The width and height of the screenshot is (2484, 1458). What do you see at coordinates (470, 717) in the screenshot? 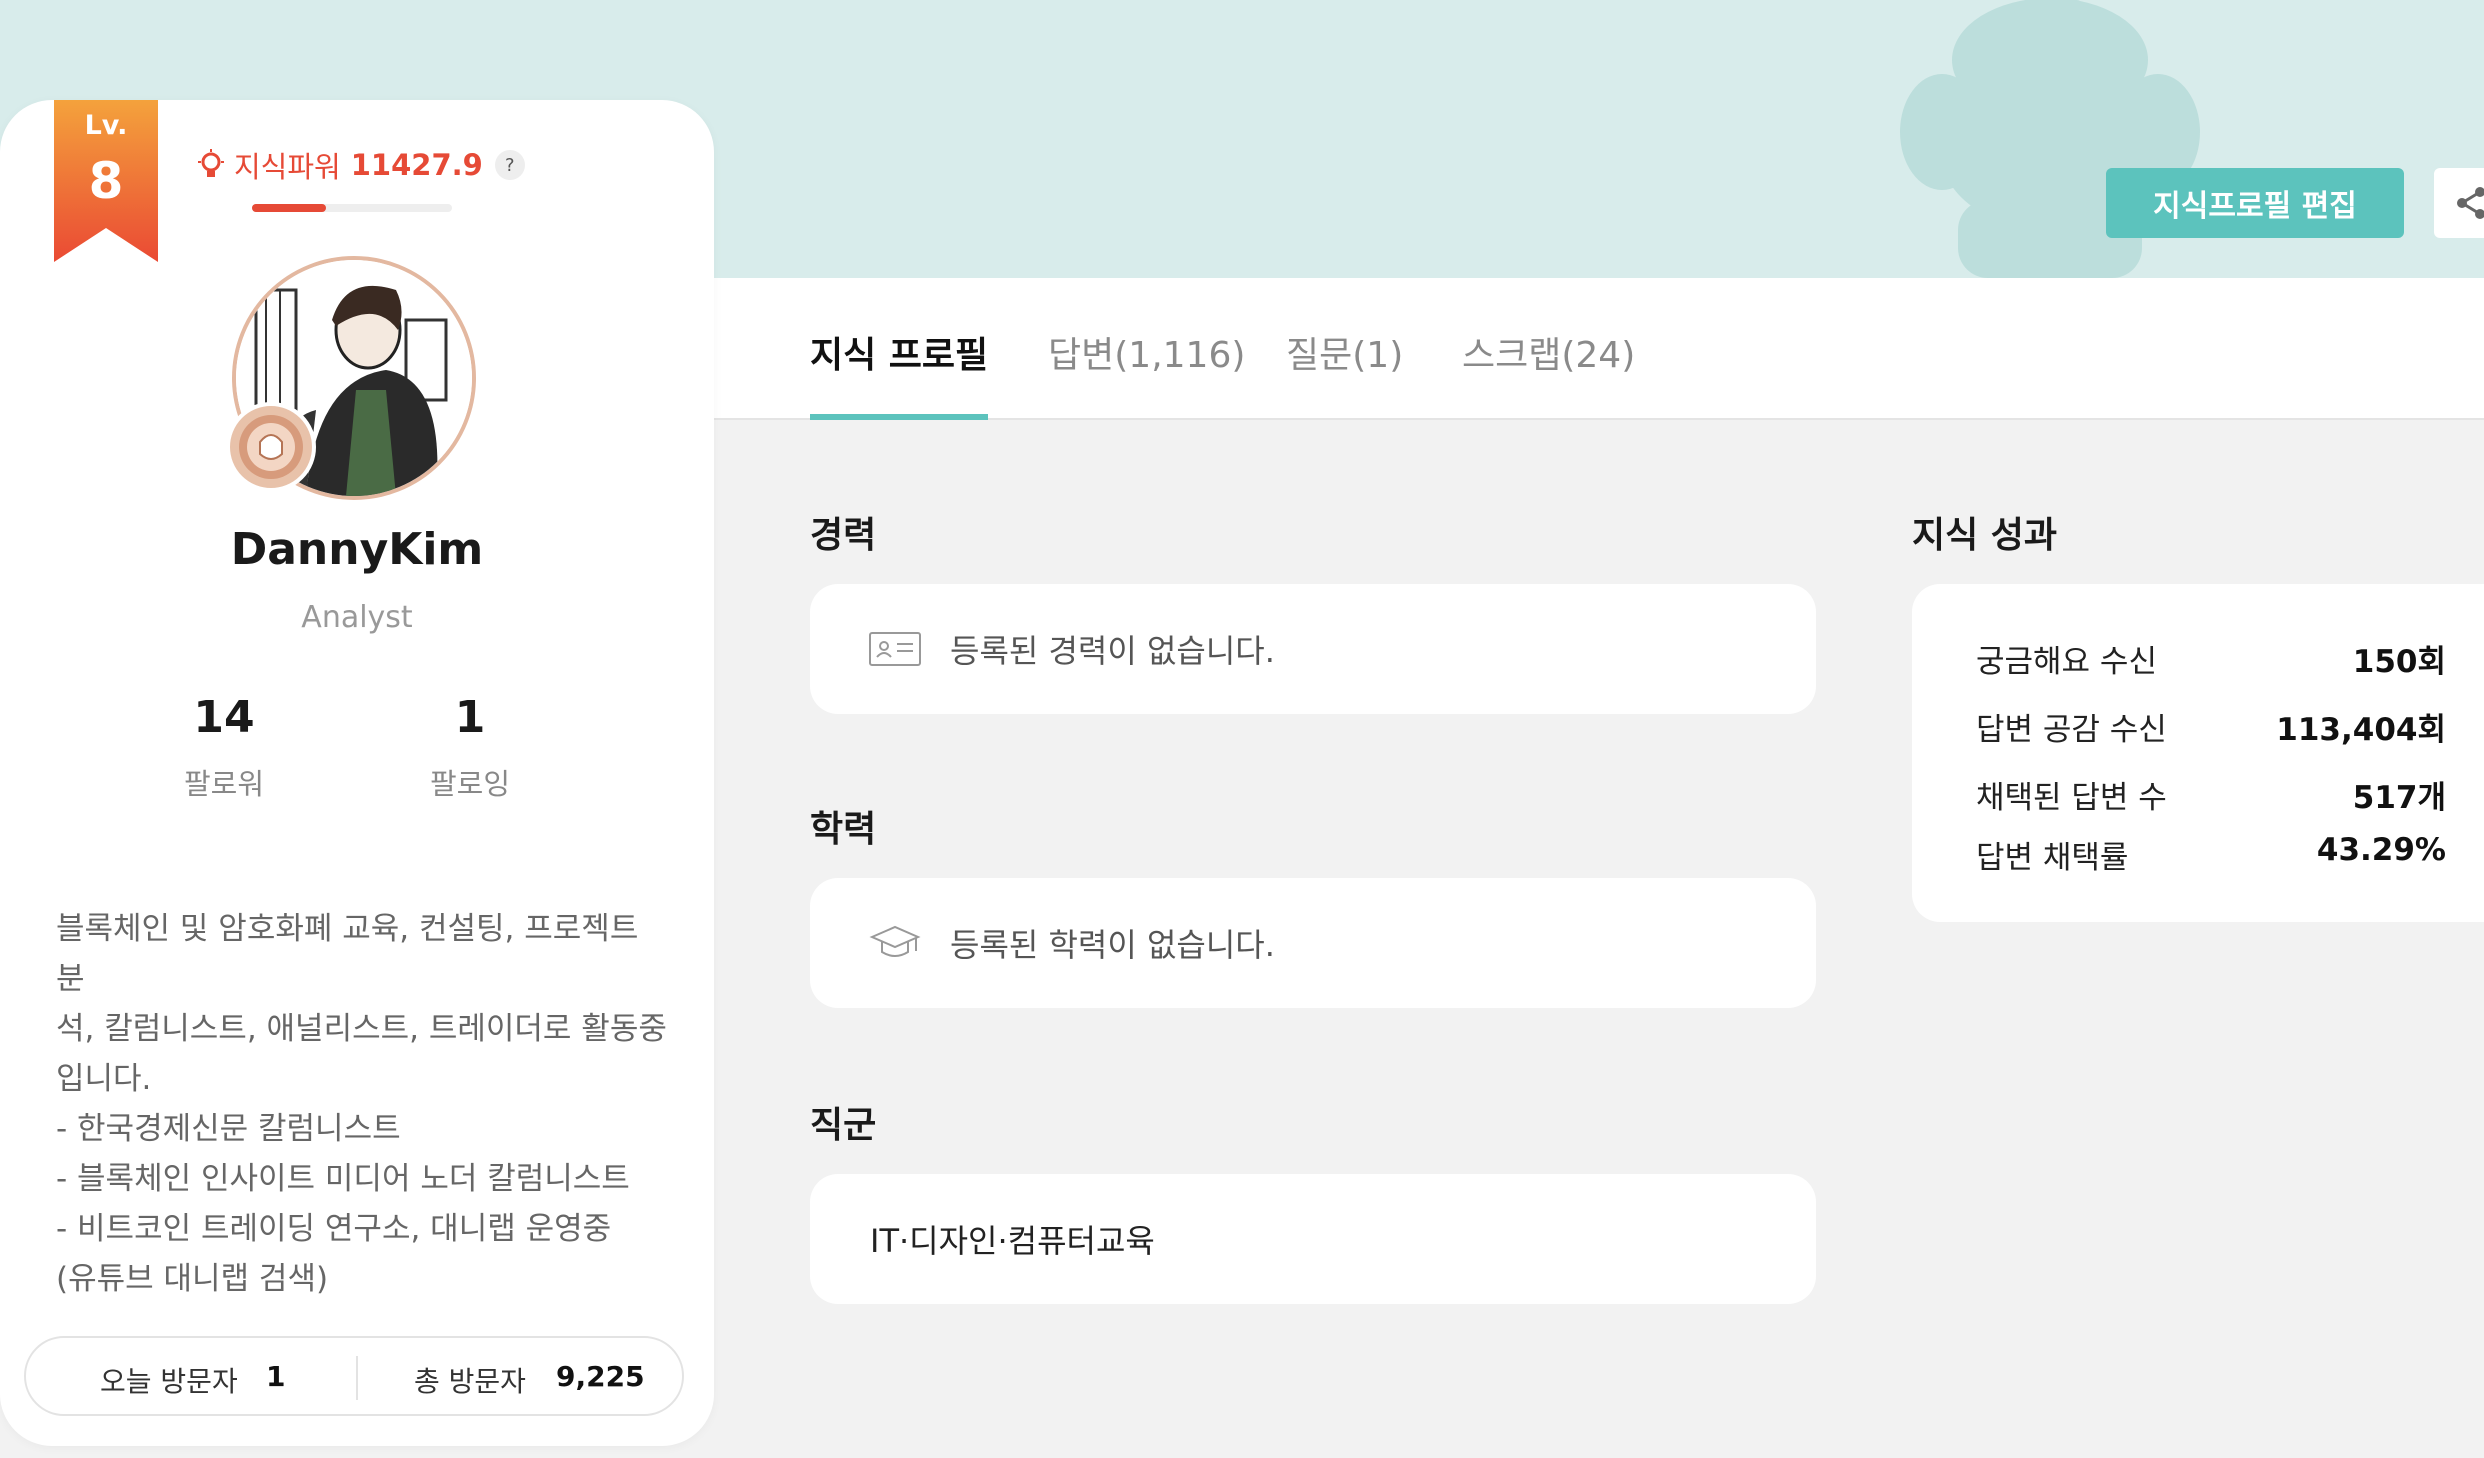
I see `following-count: 1` at bounding box center [470, 717].